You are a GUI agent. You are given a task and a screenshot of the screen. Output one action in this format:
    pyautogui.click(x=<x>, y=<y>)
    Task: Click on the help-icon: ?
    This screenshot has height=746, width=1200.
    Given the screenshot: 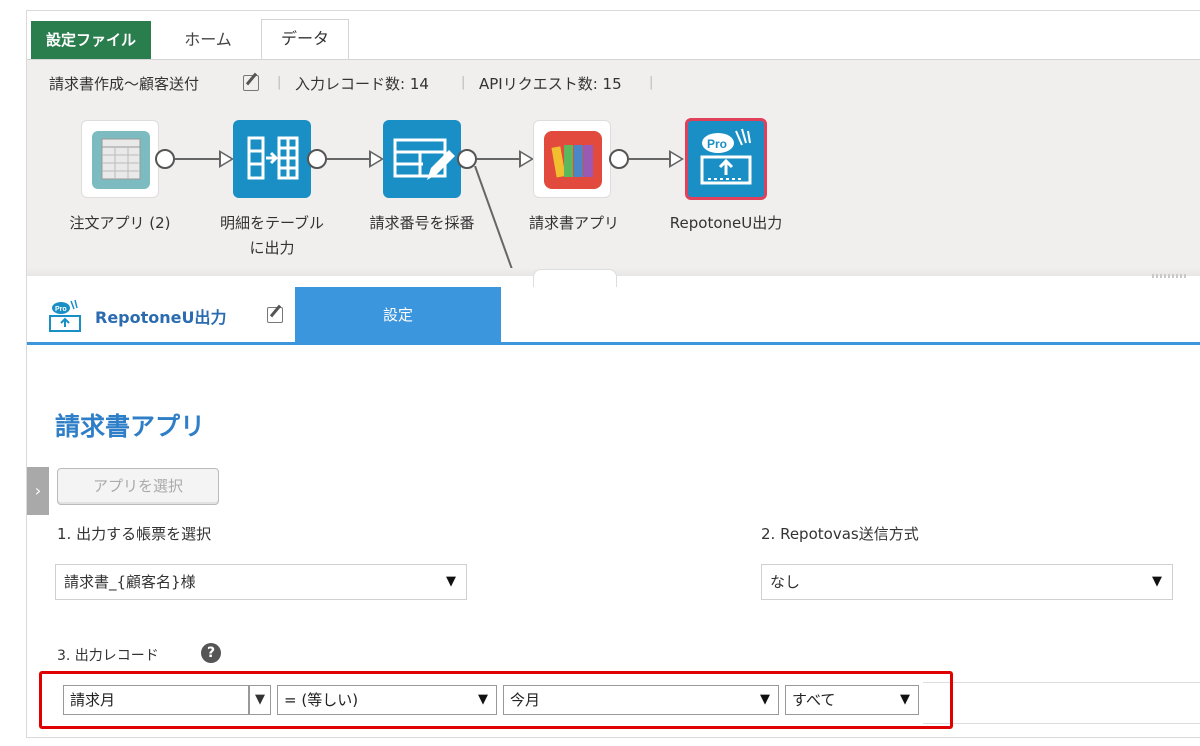 What is the action you would take?
    pyautogui.click(x=211, y=653)
    